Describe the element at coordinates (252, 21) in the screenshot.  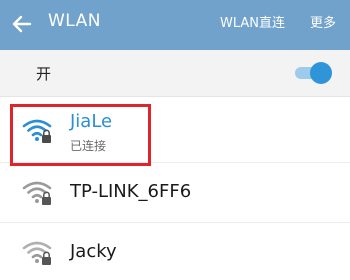
I see `wlan-direct-button: WLAN直连` at that location.